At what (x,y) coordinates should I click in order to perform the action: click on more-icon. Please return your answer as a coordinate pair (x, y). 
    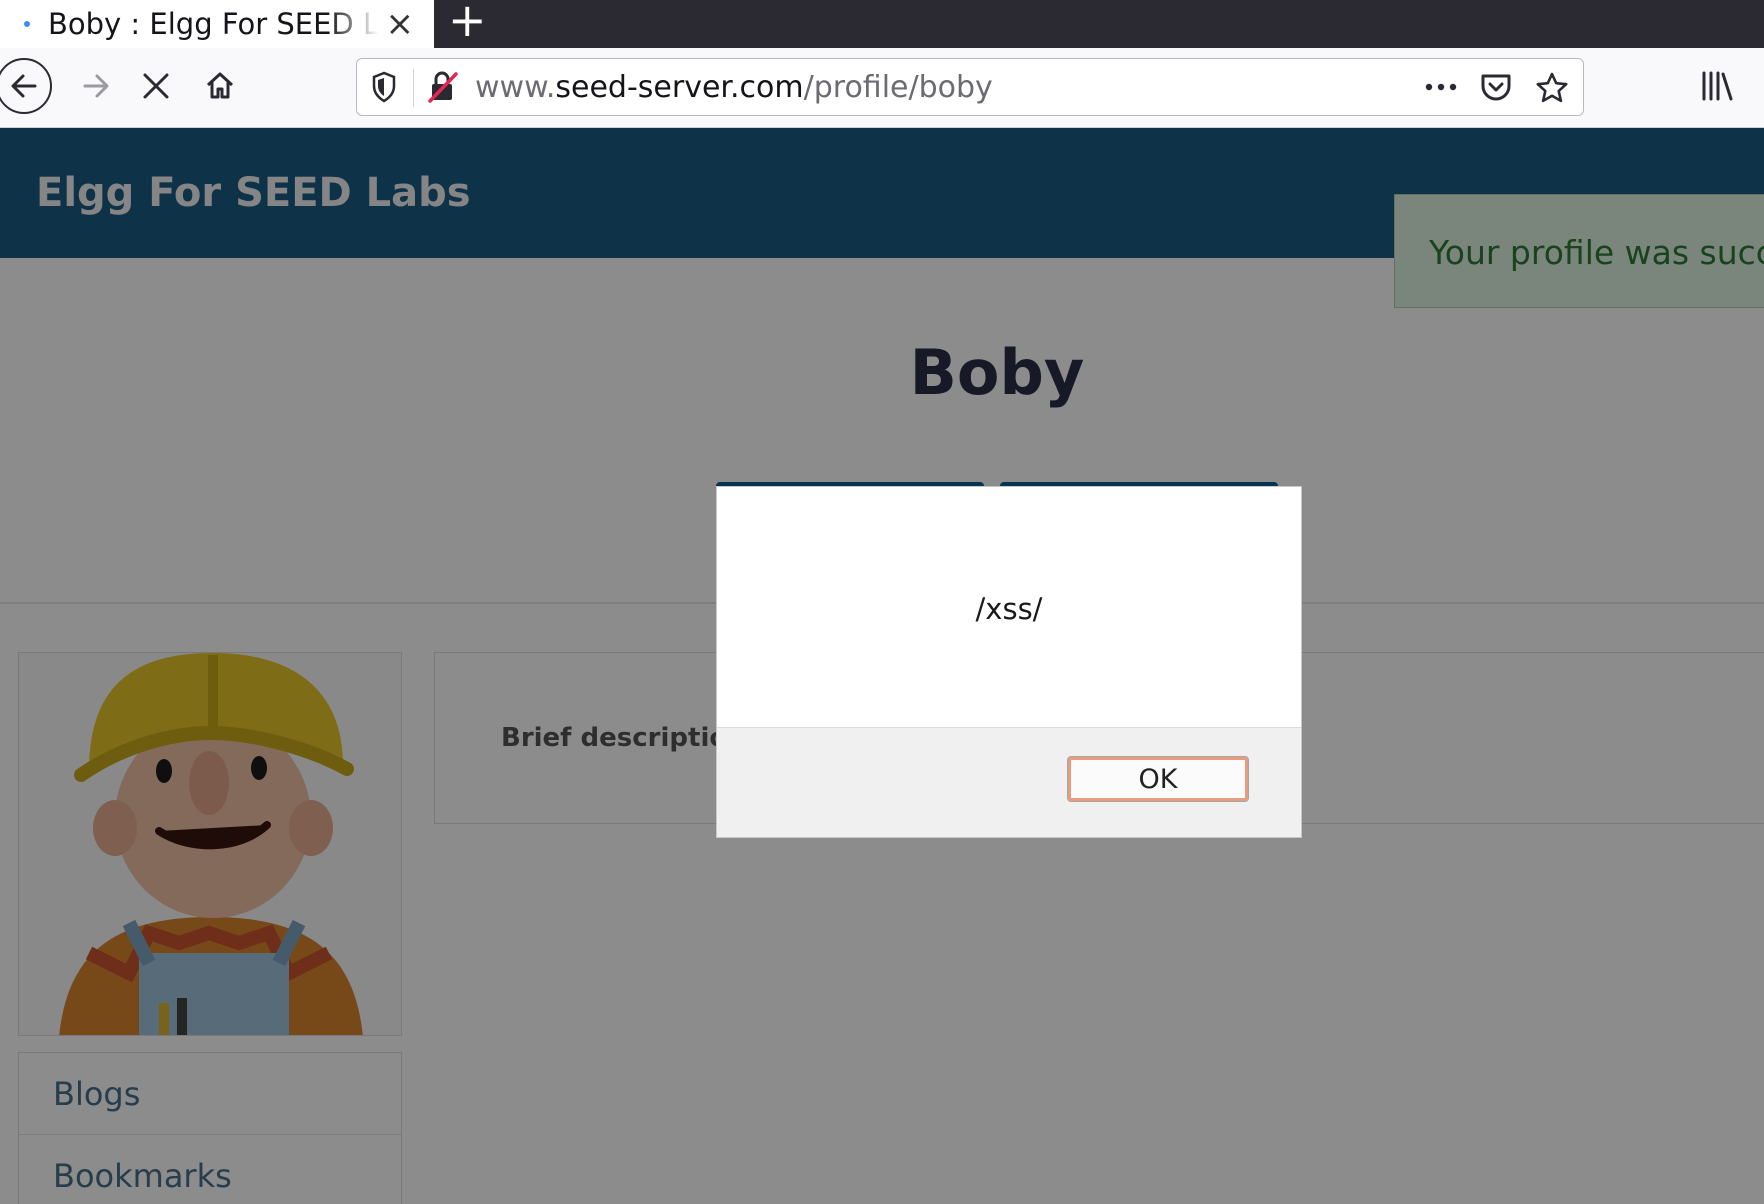
    Looking at the image, I should click on (1441, 87).